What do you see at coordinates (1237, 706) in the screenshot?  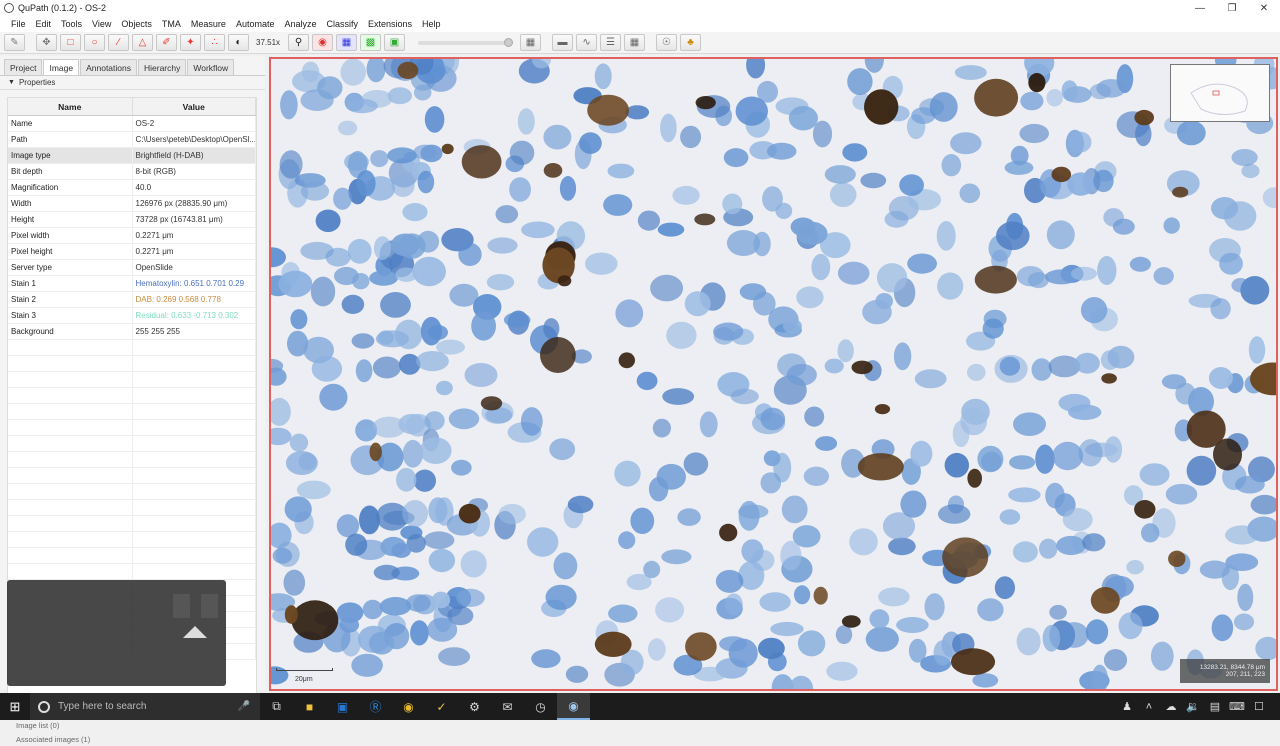 I see `keyboard-icon: ⌨` at bounding box center [1237, 706].